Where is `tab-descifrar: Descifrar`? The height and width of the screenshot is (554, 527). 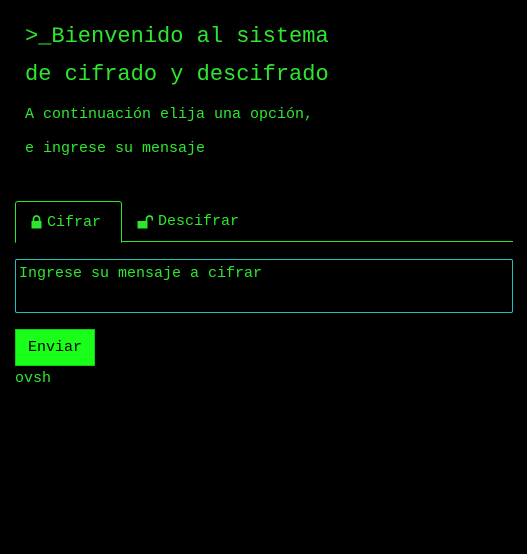
tab-descifrar: Descifrar is located at coordinates (188, 221).